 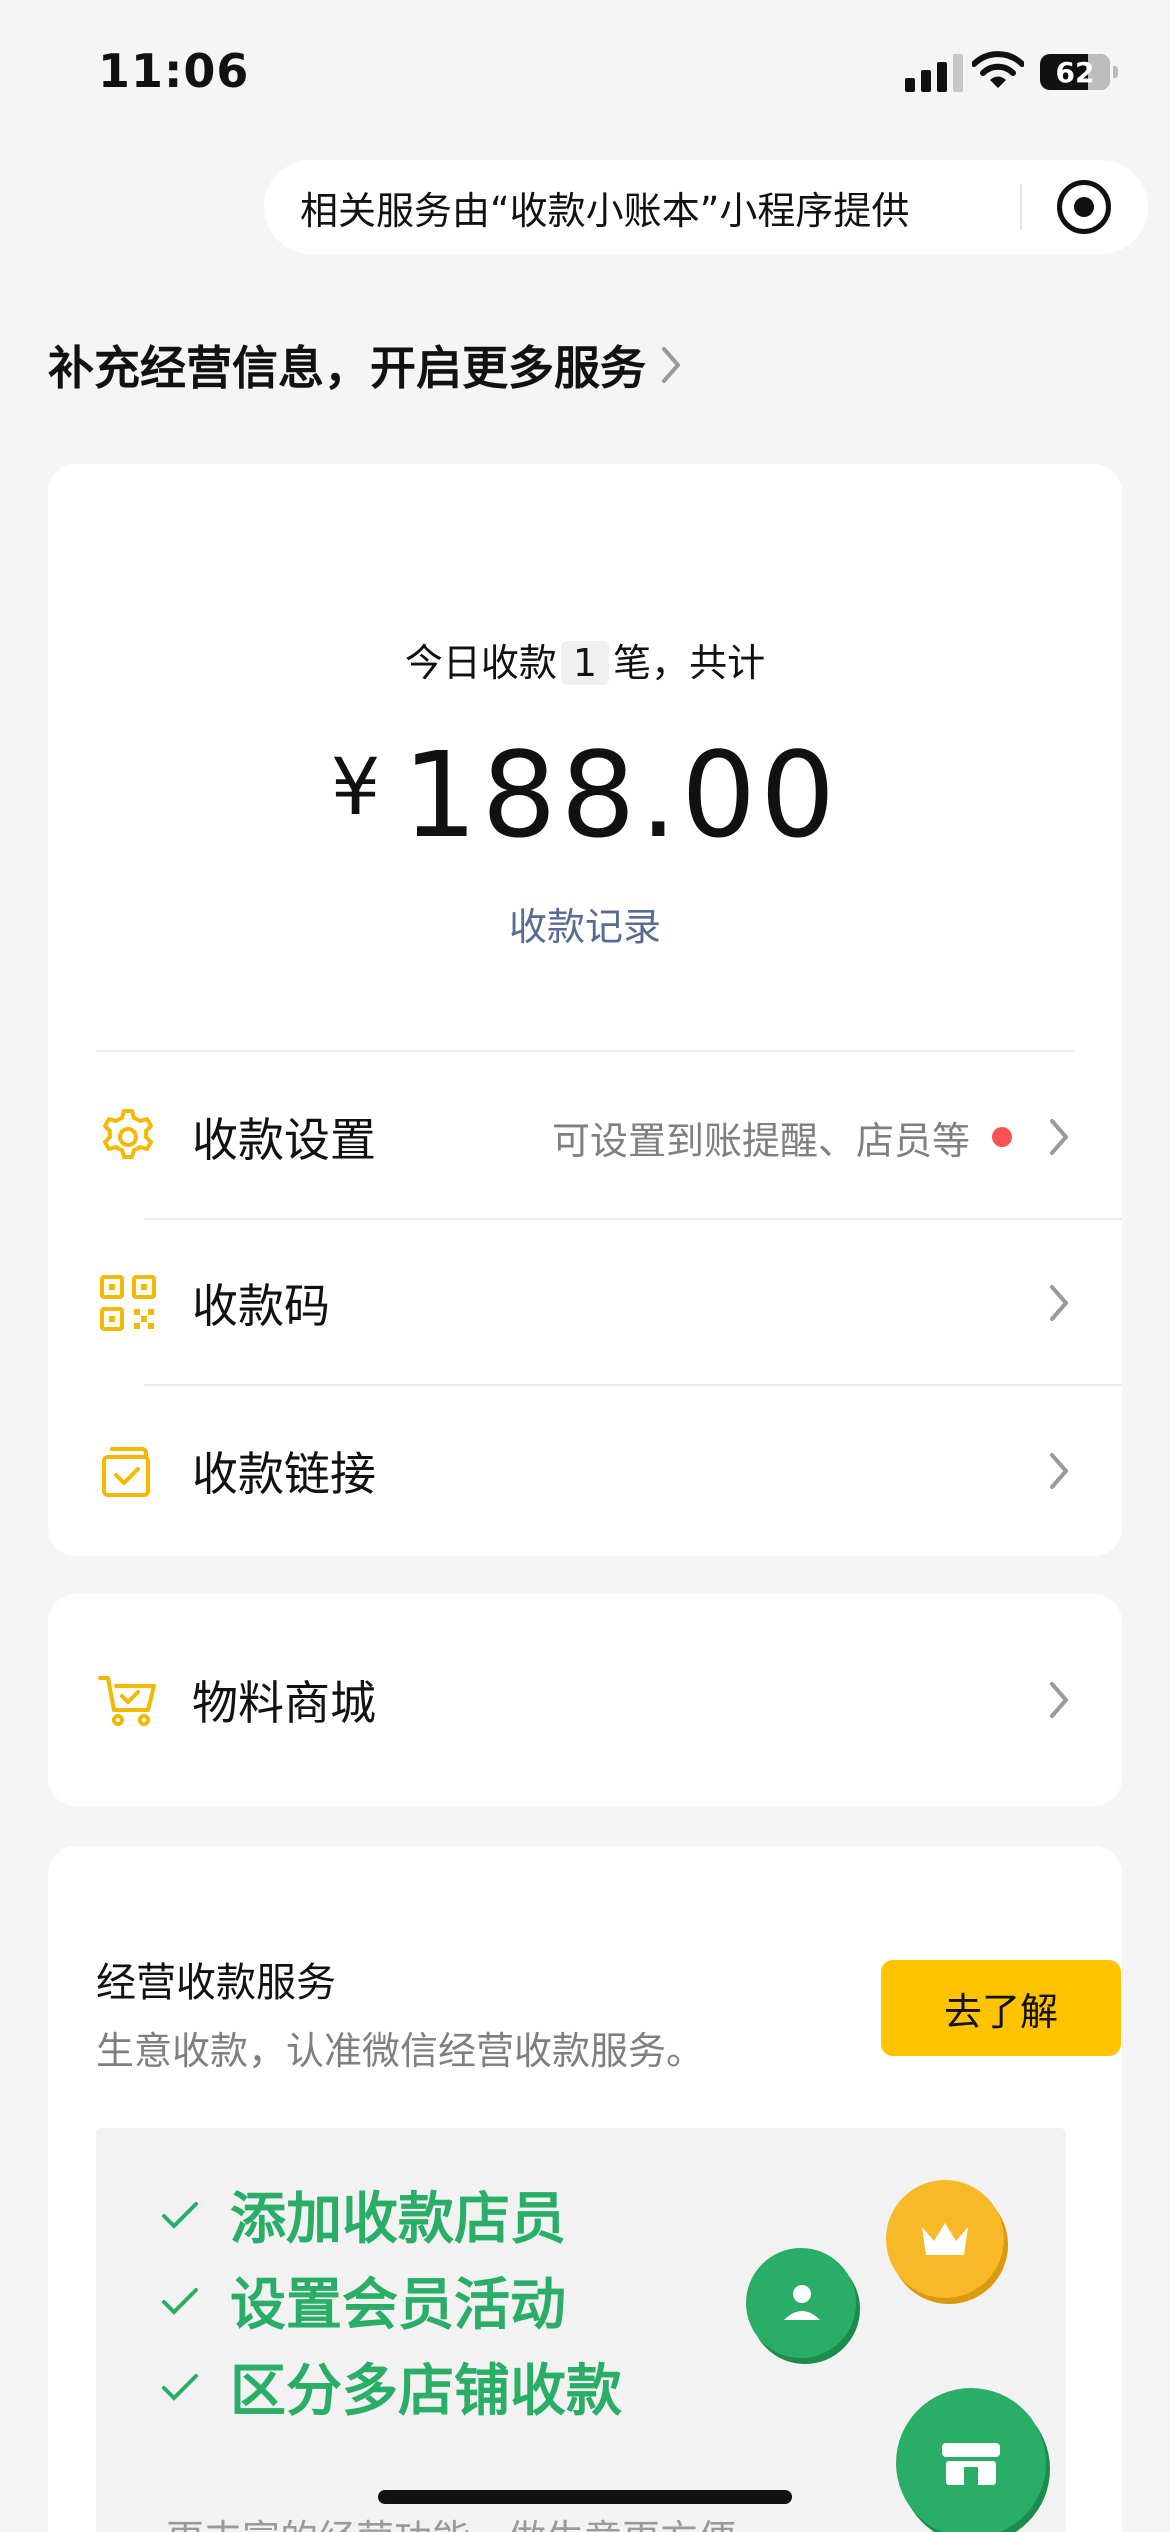 I want to click on status-bar: 11:06 62, so click(x=585, y=70).